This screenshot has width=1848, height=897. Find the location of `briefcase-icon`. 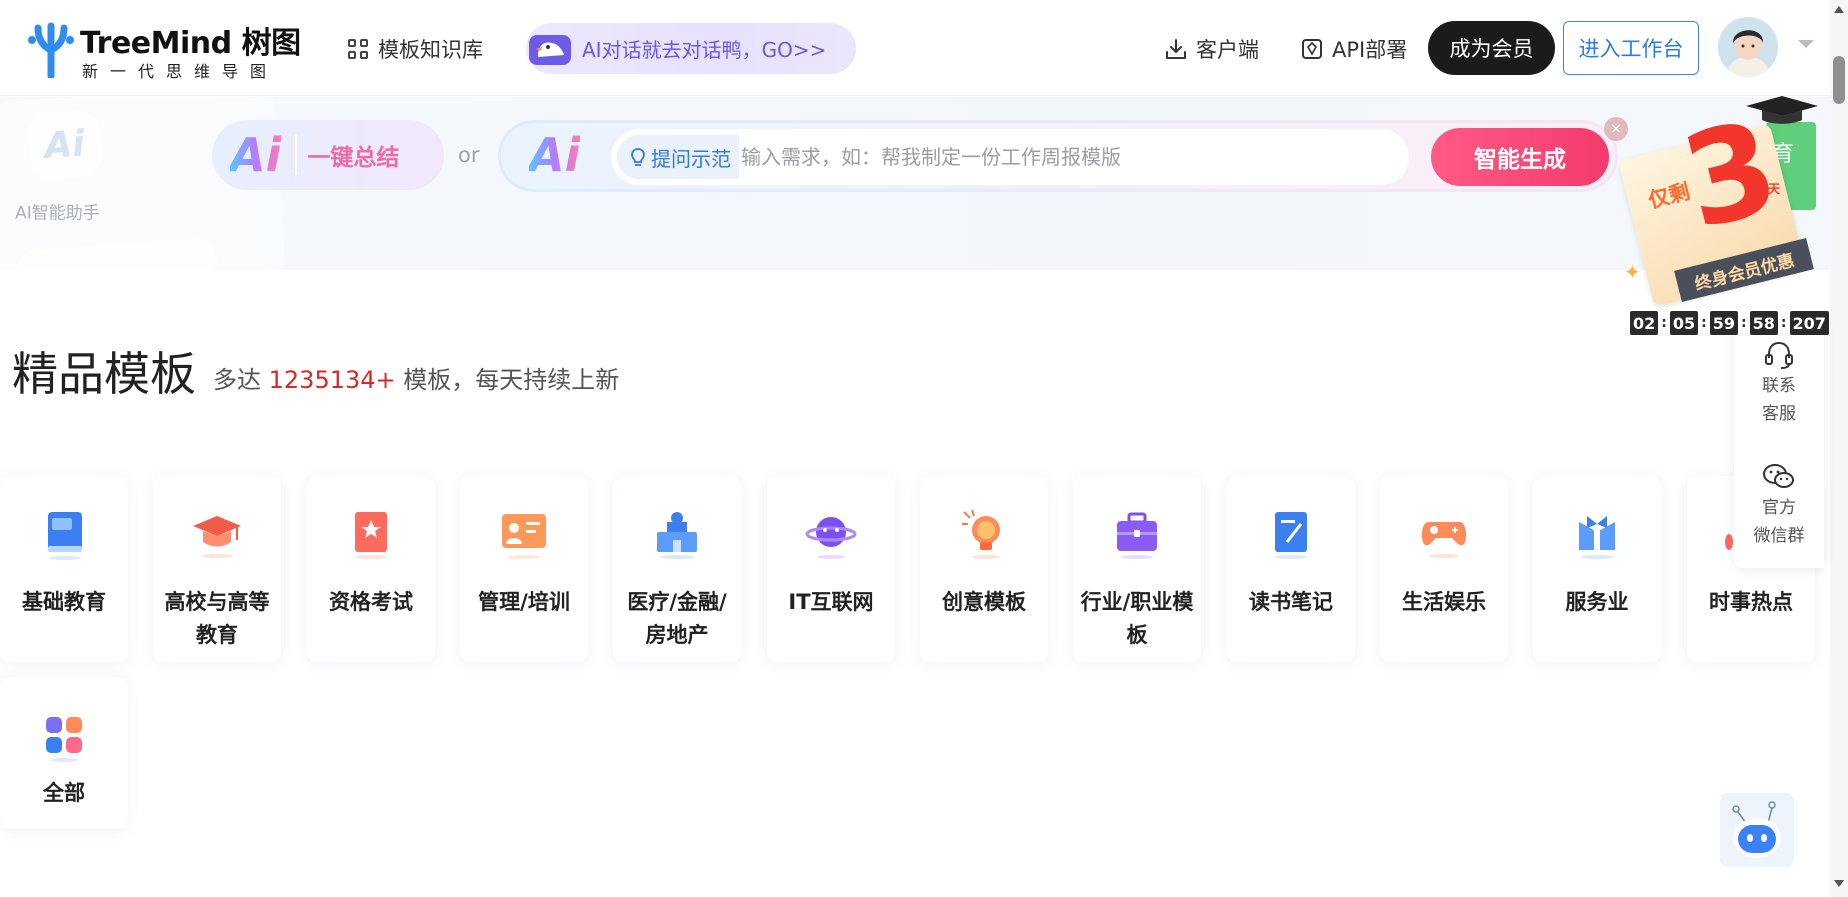

briefcase-icon is located at coordinates (1137, 535).